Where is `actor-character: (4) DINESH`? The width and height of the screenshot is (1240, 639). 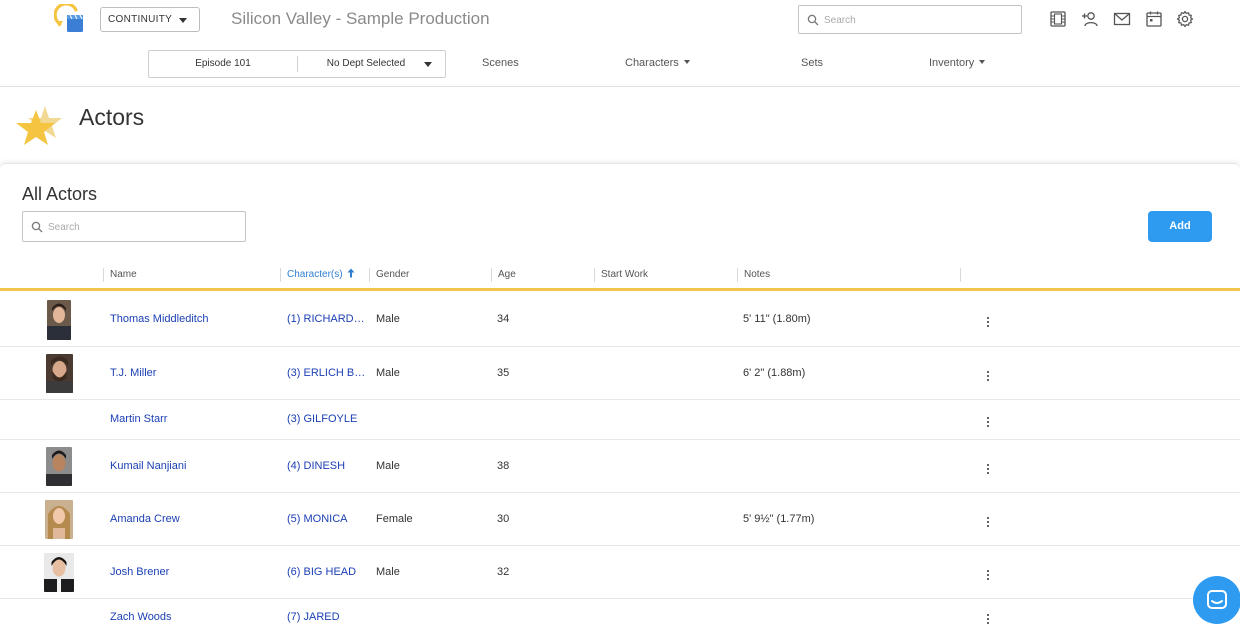
actor-character: (4) DINESH is located at coordinates (316, 466).